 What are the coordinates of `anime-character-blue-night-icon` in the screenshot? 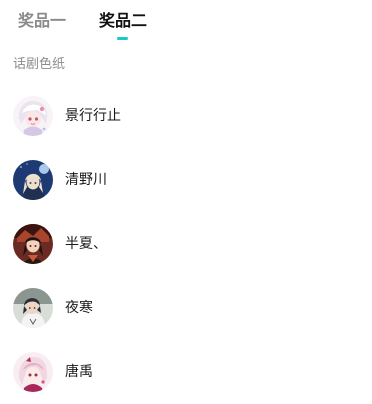 It's located at (33, 180).